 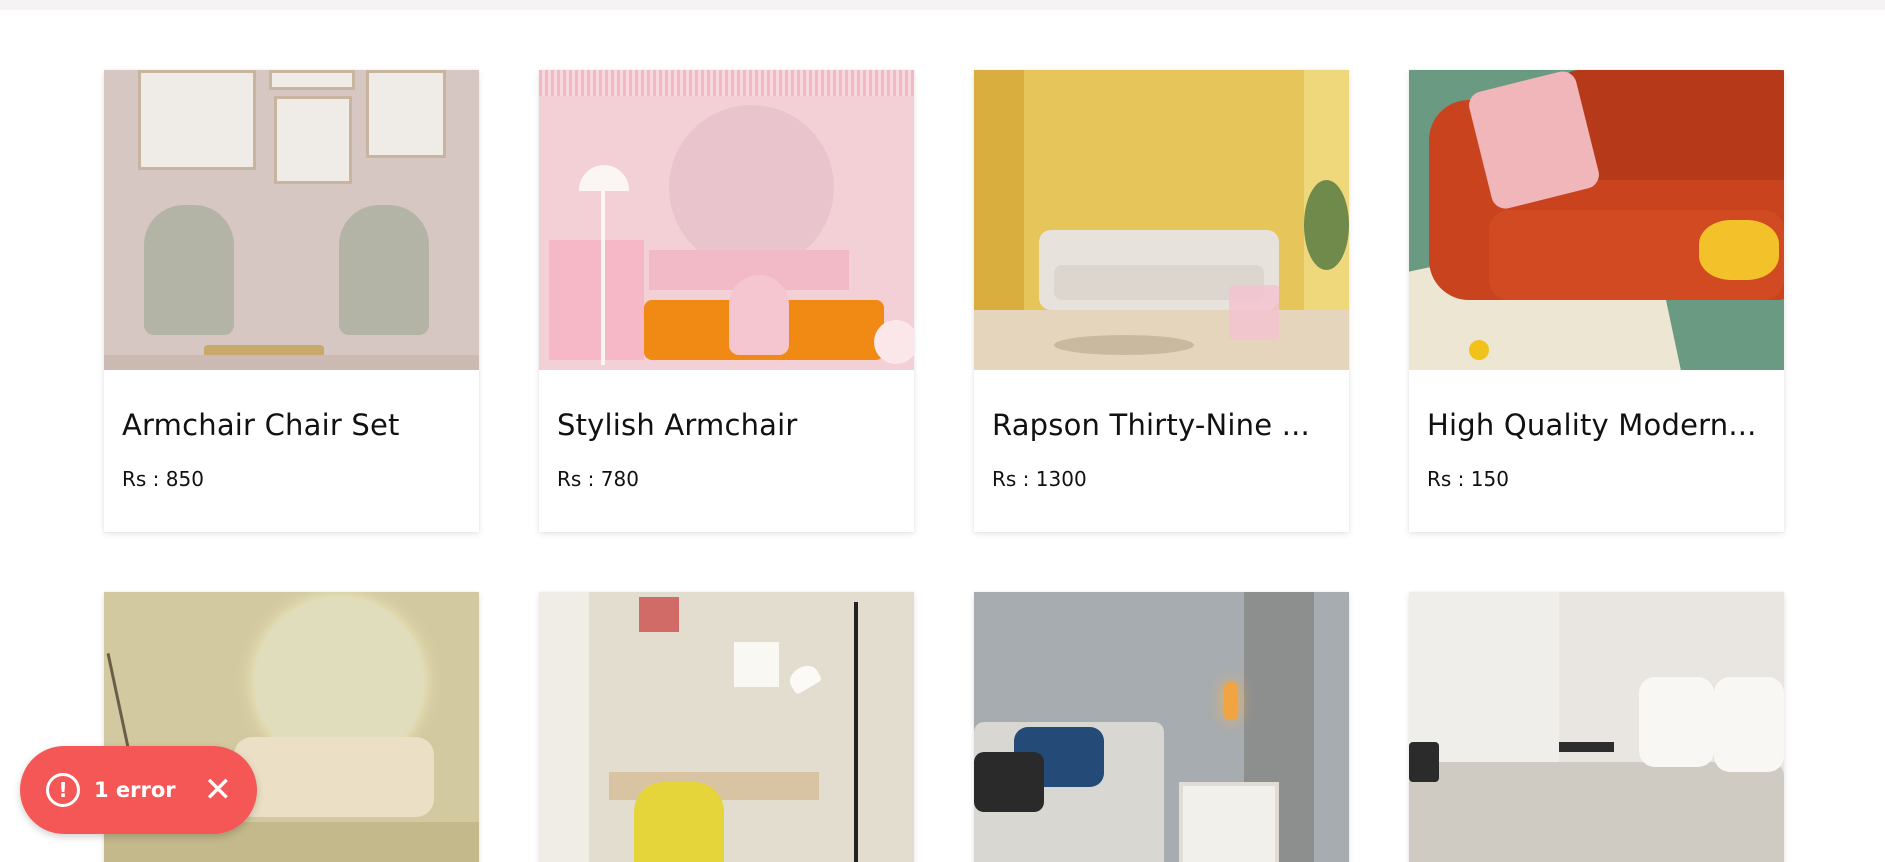 What do you see at coordinates (163, 478) in the screenshot?
I see `product-price: Rs : 850` at bounding box center [163, 478].